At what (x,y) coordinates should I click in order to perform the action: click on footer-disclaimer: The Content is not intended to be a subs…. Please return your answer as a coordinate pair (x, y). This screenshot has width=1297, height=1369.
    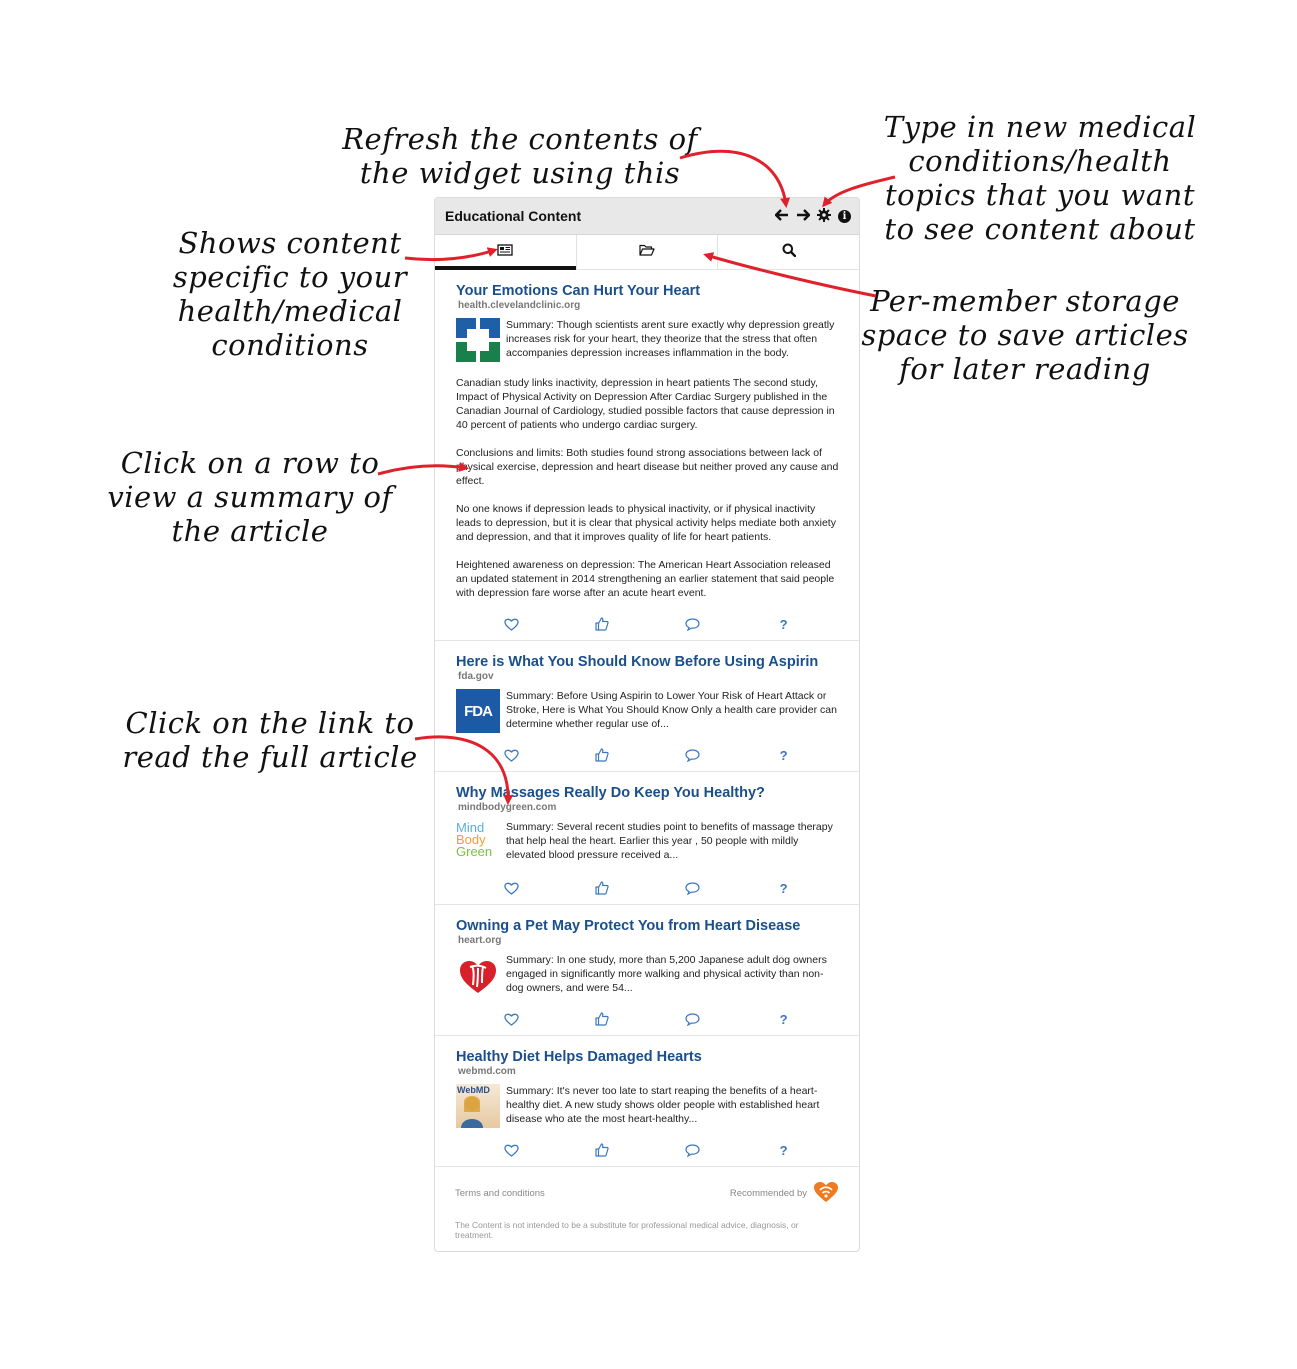
    Looking at the image, I should click on (627, 1230).